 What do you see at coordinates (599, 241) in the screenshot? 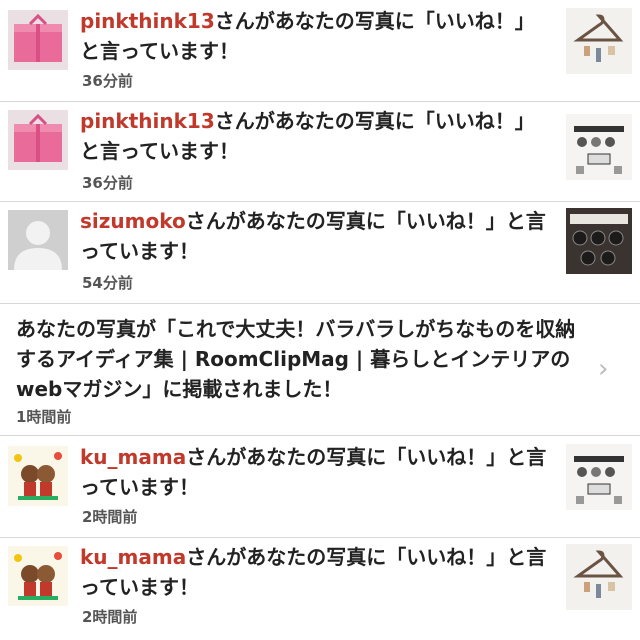
I see `storage-box-photo-icon` at bounding box center [599, 241].